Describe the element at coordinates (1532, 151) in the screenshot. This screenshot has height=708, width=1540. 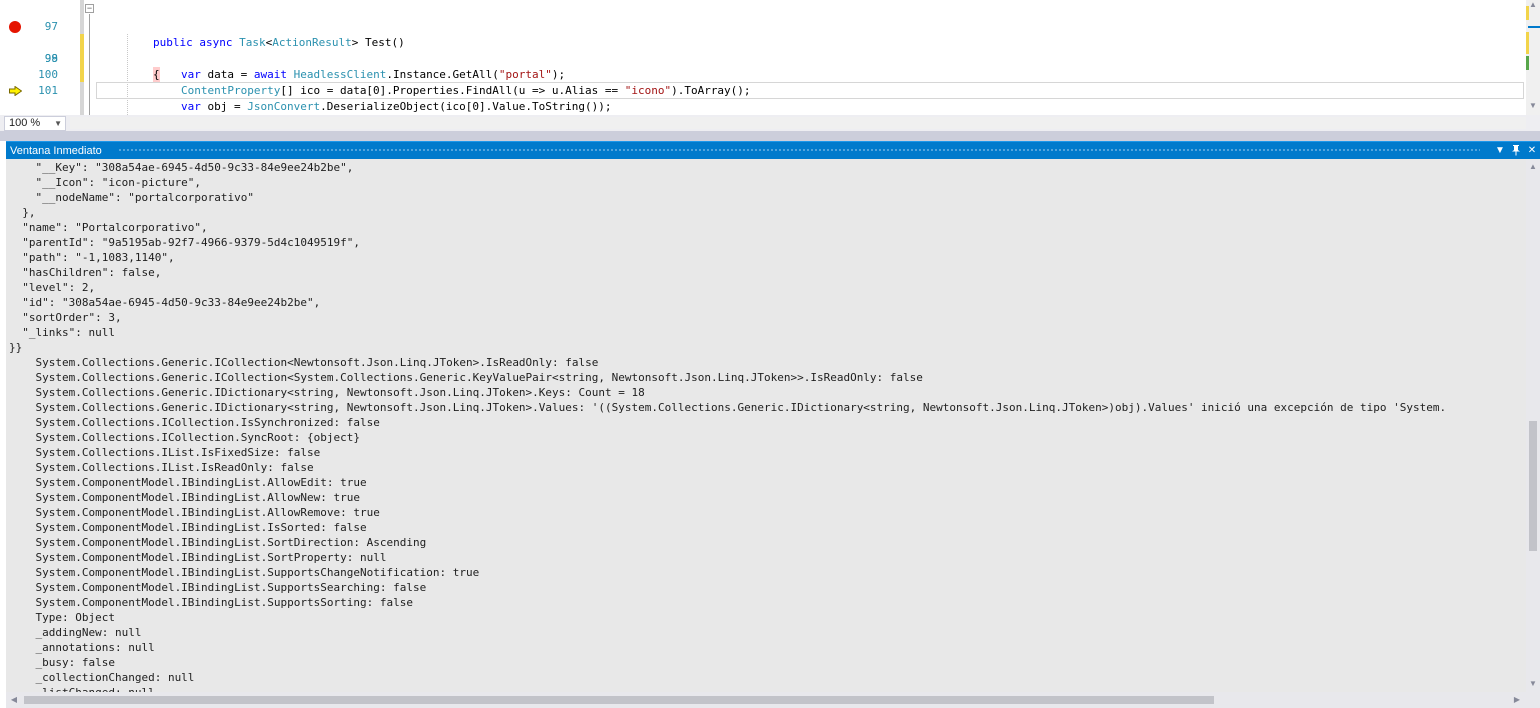
I see `close-icon: ✕` at that location.